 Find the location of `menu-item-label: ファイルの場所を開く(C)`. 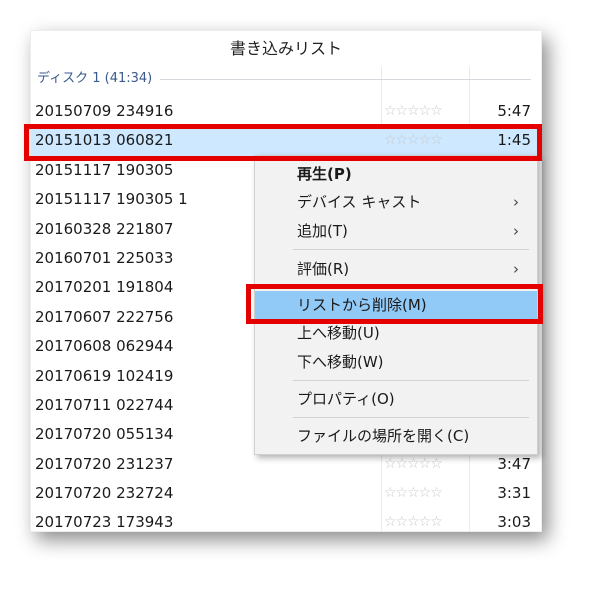

menu-item-label: ファイルの場所を開く(C) is located at coordinates (383, 436).